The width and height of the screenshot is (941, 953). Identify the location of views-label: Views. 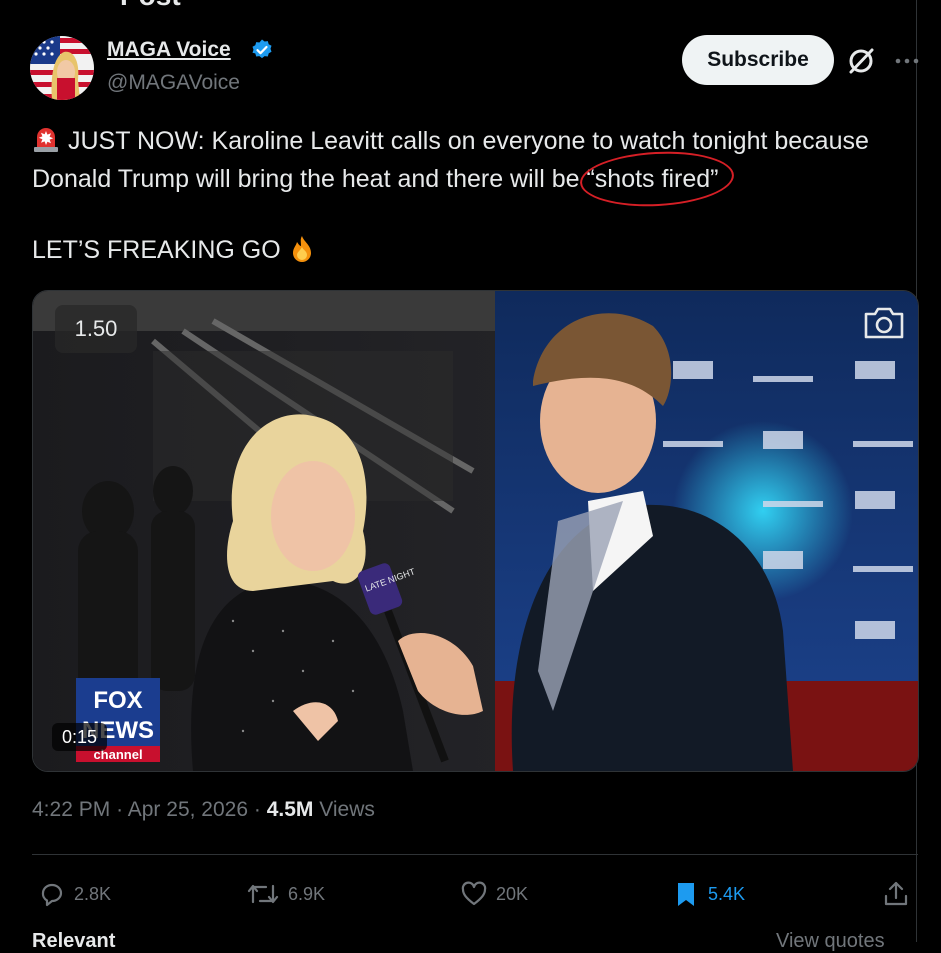
(347, 809).